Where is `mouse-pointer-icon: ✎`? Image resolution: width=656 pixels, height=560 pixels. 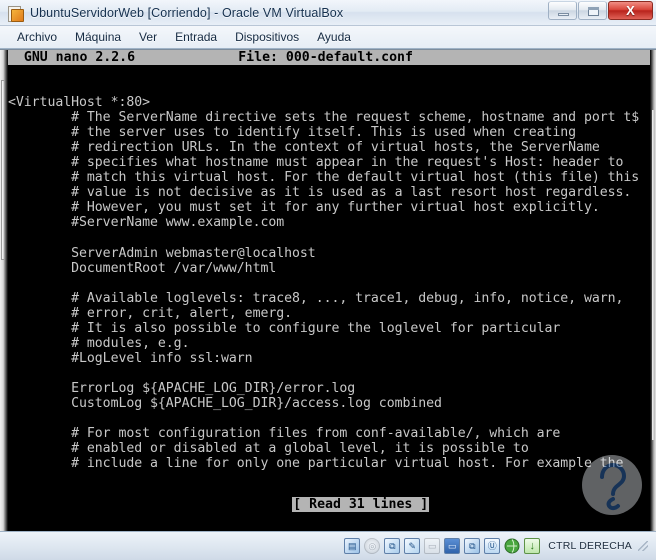 mouse-pointer-icon: ✎ is located at coordinates (412, 546).